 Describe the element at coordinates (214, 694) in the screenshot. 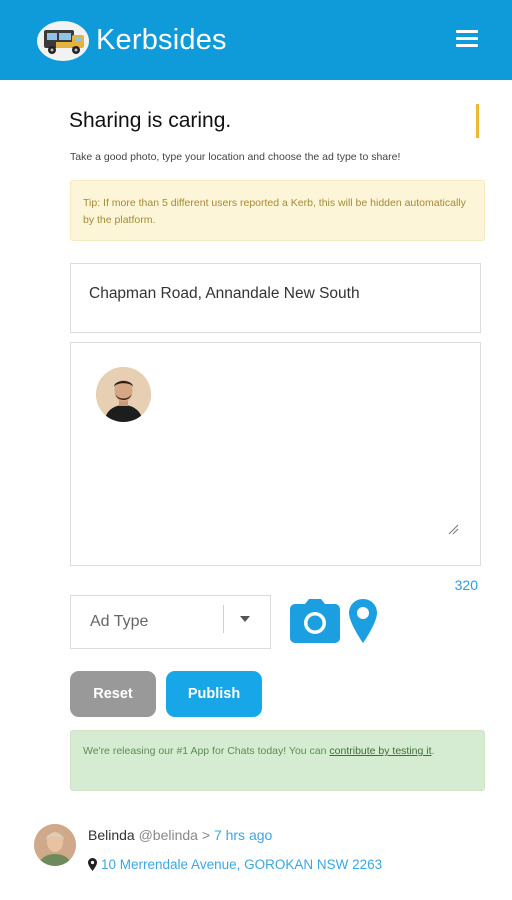

I see `publish-button: Publish` at that location.